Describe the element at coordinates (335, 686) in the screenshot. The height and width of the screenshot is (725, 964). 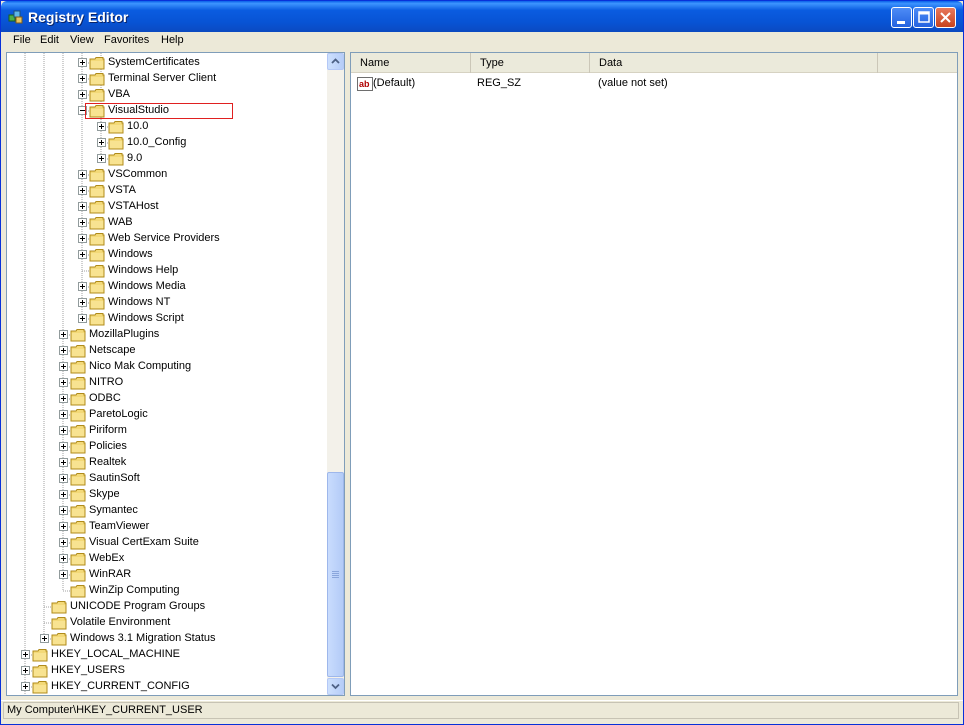
I see `scroll-down-button` at that location.